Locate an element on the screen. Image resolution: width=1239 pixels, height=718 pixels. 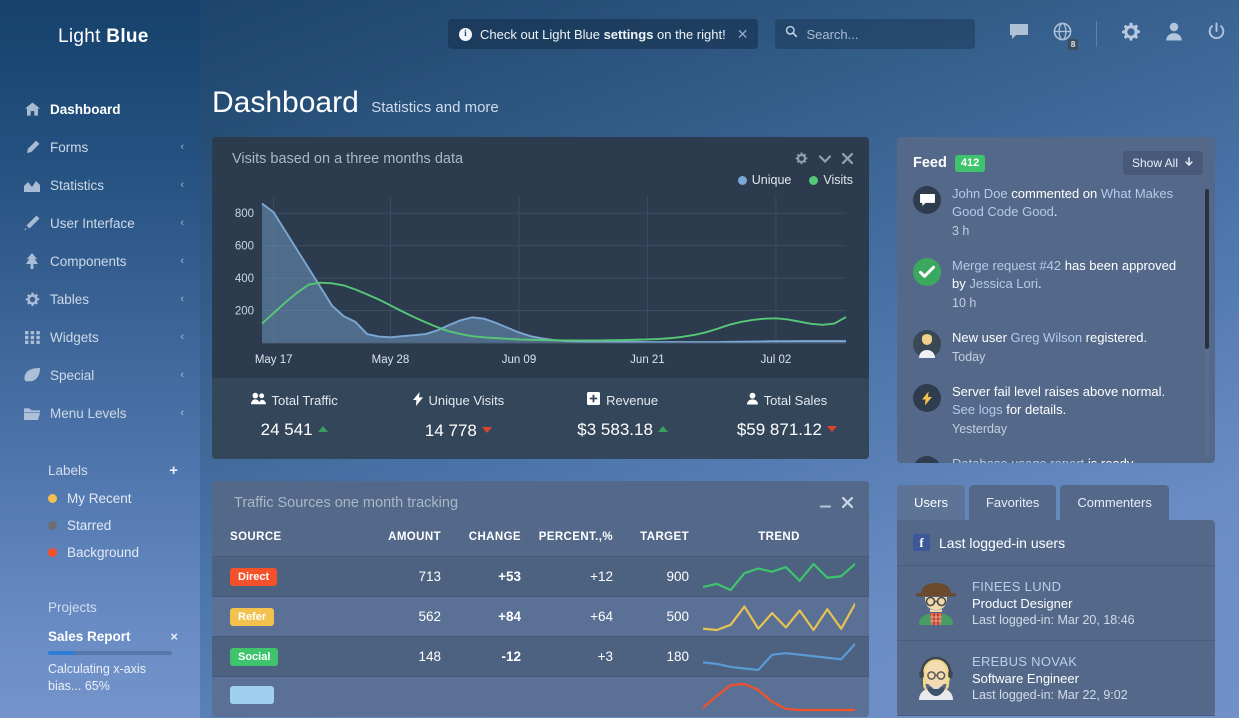
legend-item-visits: Visits is located at coordinates (831, 180).